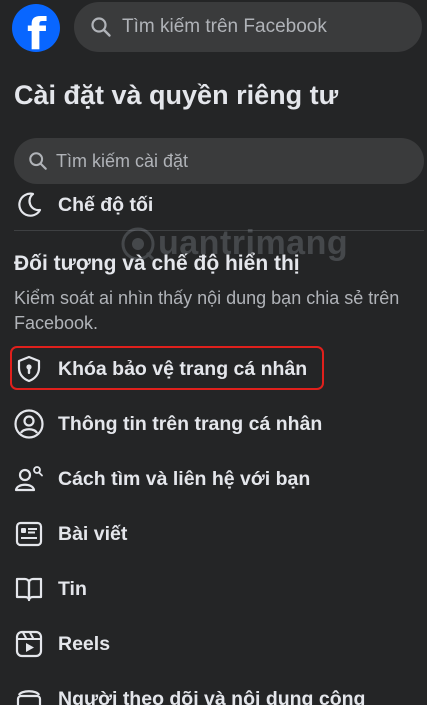 The image size is (427, 705). Describe the element at coordinates (106, 204) in the screenshot. I see `settings-item-label: Chế độ tối` at that location.